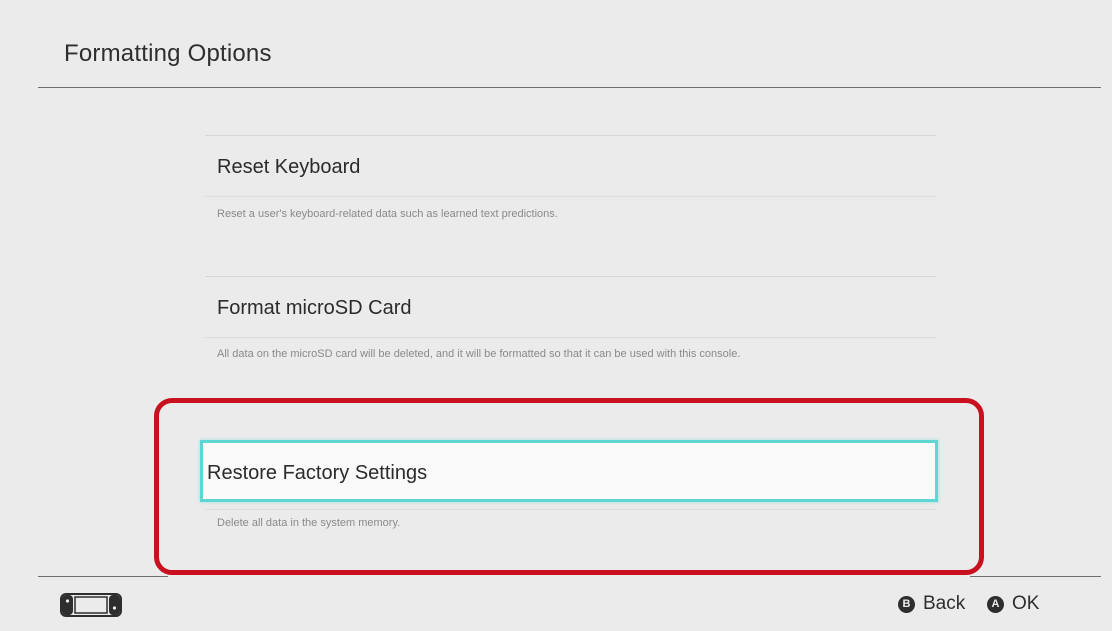 The image size is (1112, 631). I want to click on back-button: B Back, so click(931, 604).